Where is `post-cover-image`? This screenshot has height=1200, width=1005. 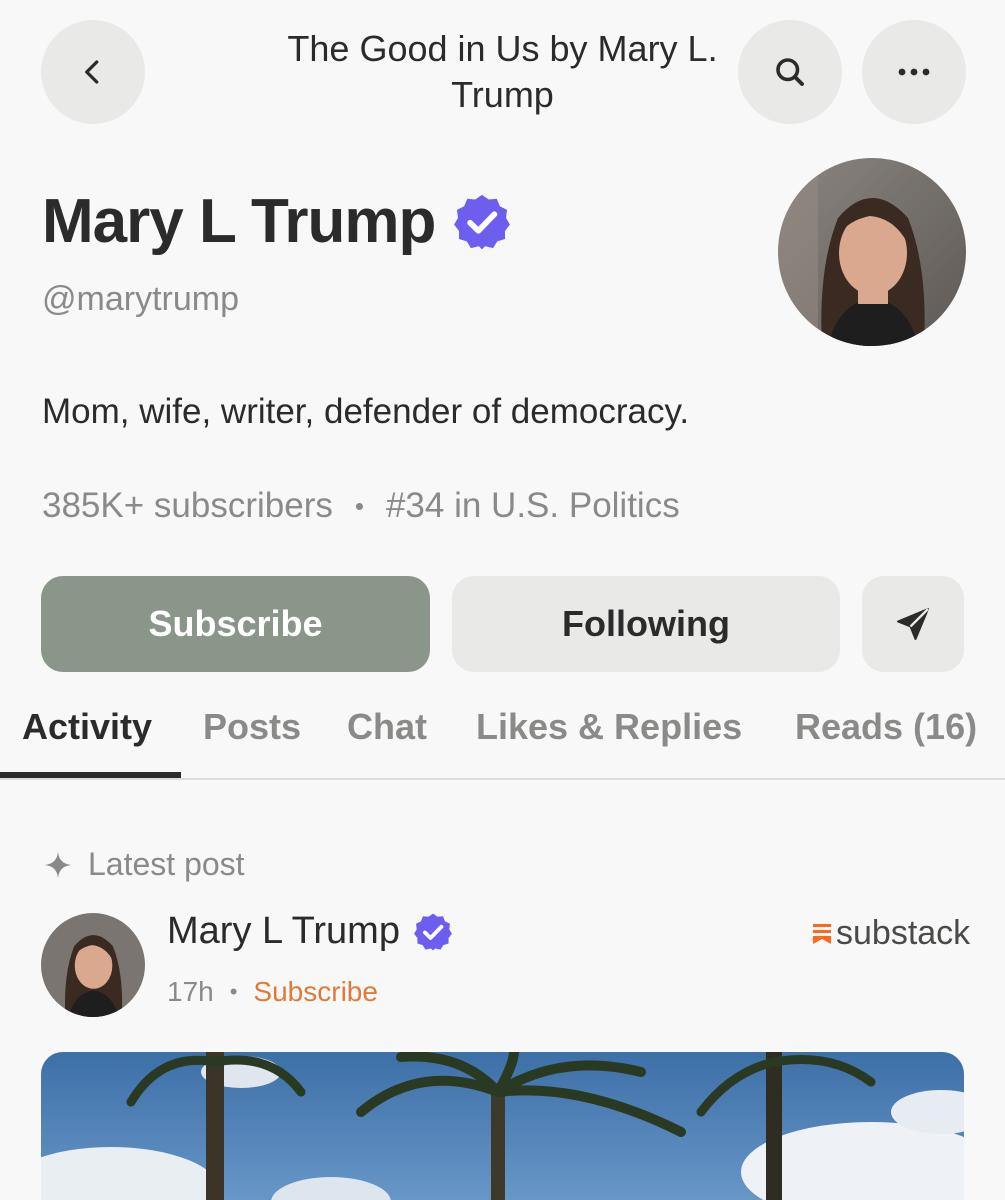 post-cover-image is located at coordinates (502, 1126).